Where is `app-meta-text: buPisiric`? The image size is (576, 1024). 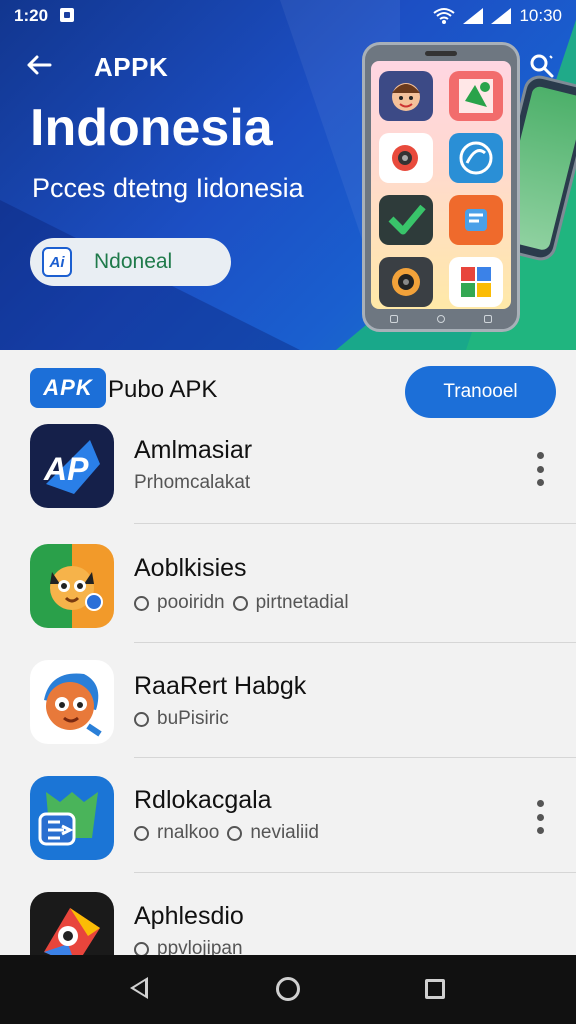 app-meta-text: buPisiric is located at coordinates (193, 718).